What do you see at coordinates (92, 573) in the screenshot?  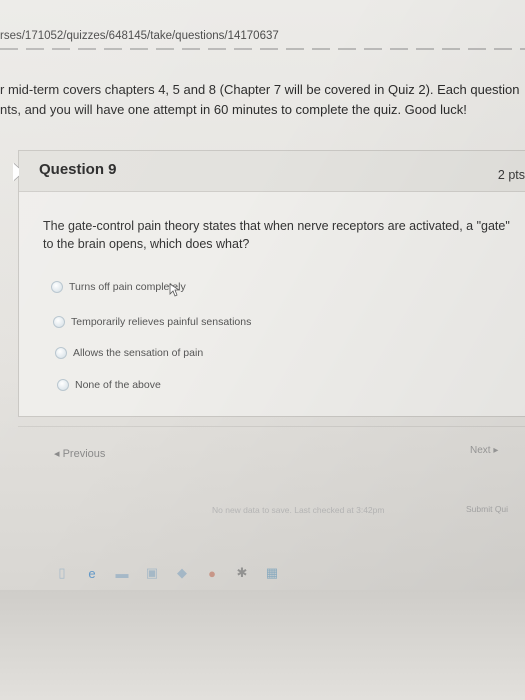 I see `edge-icon: e` at bounding box center [92, 573].